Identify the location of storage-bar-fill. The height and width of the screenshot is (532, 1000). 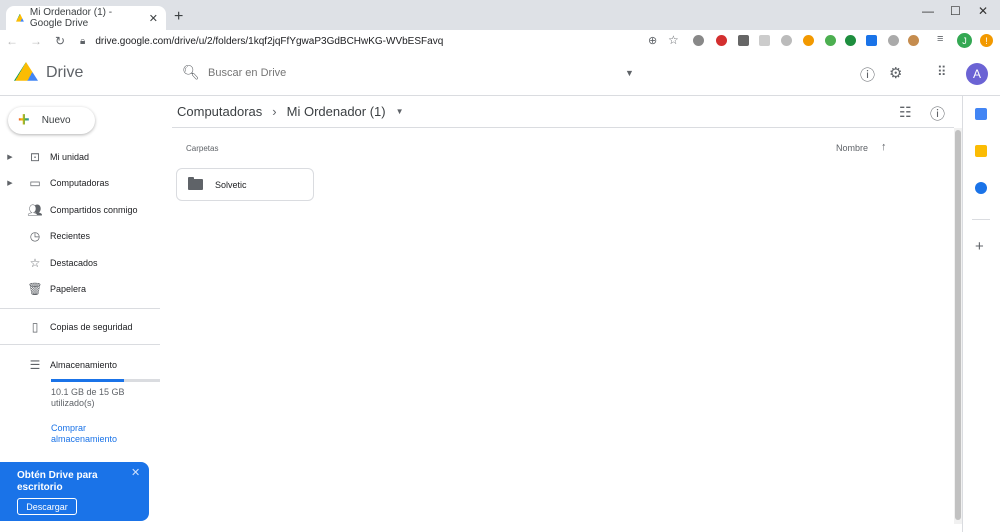
(88, 380).